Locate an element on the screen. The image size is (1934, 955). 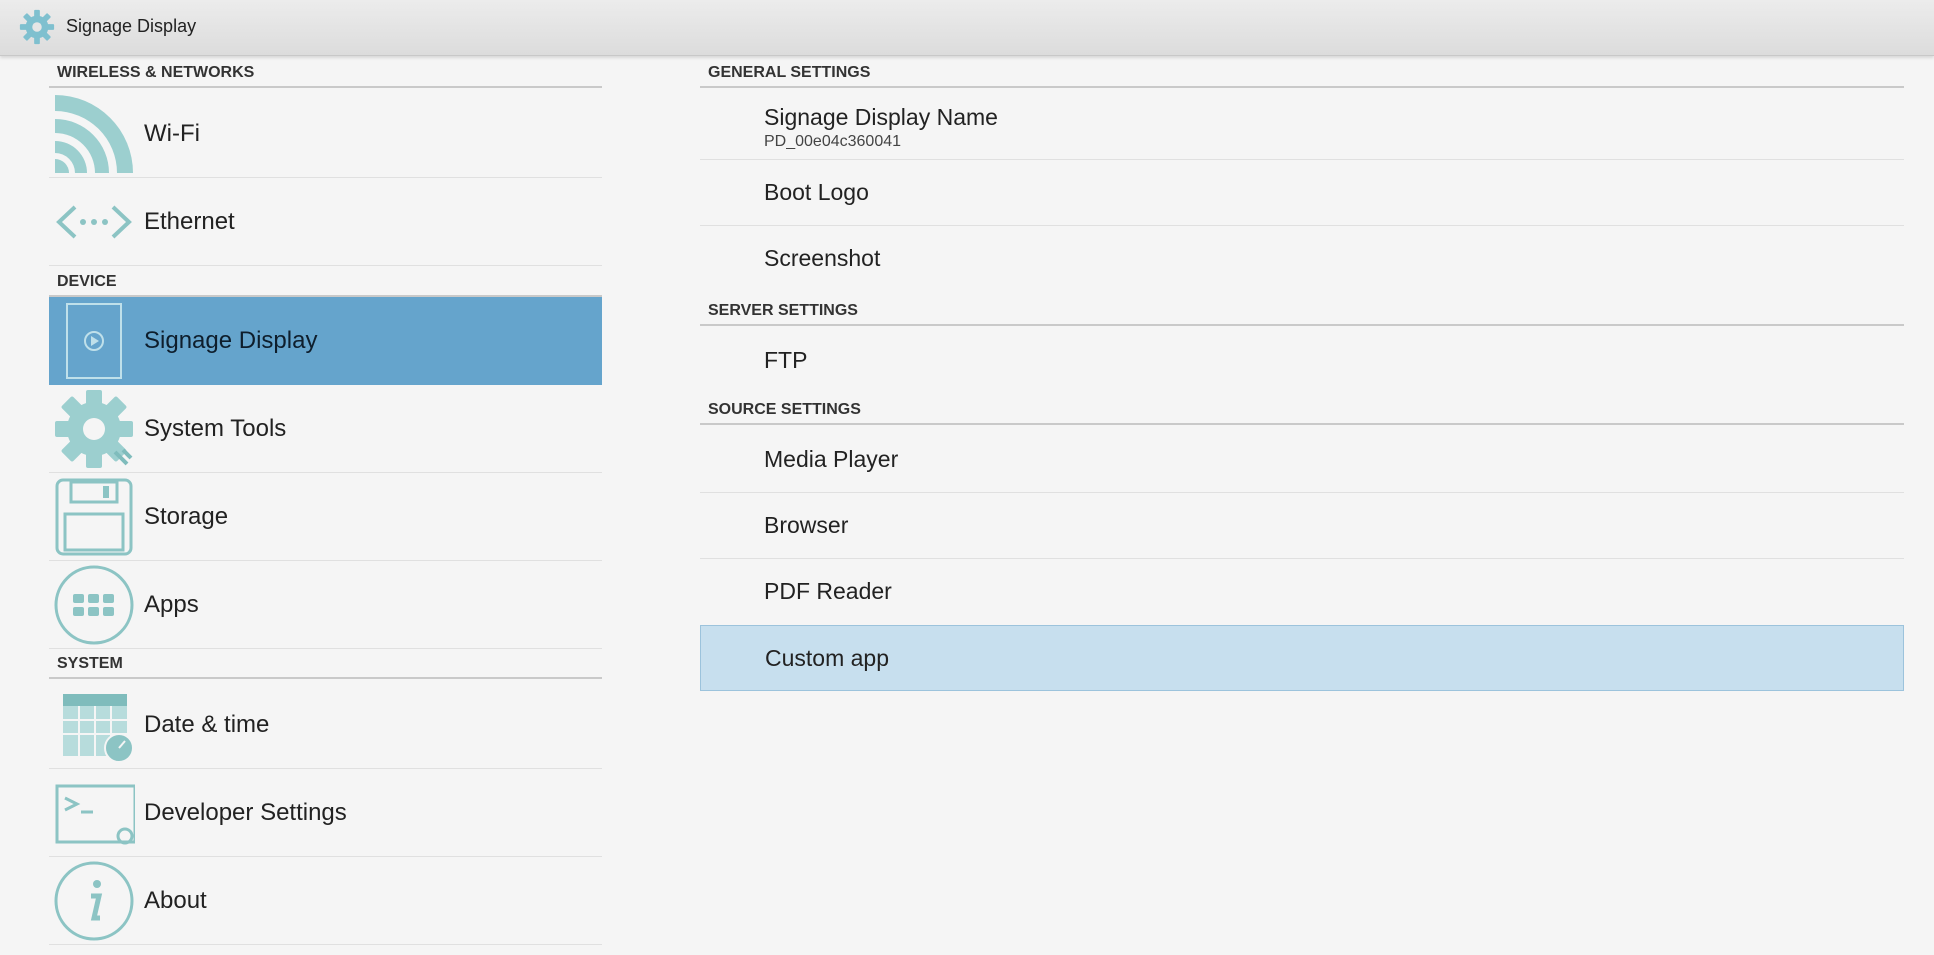
sidebar-item-signage-display: Signage Display is located at coordinates (325, 341).